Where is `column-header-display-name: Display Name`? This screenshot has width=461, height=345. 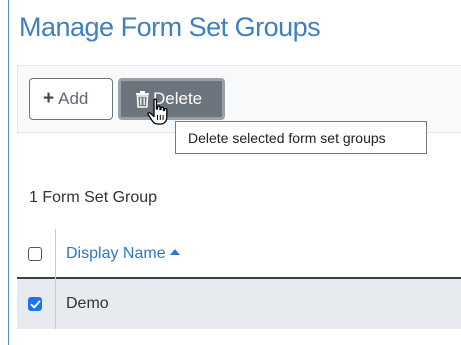 column-header-display-name: Display Name is located at coordinates (123, 254).